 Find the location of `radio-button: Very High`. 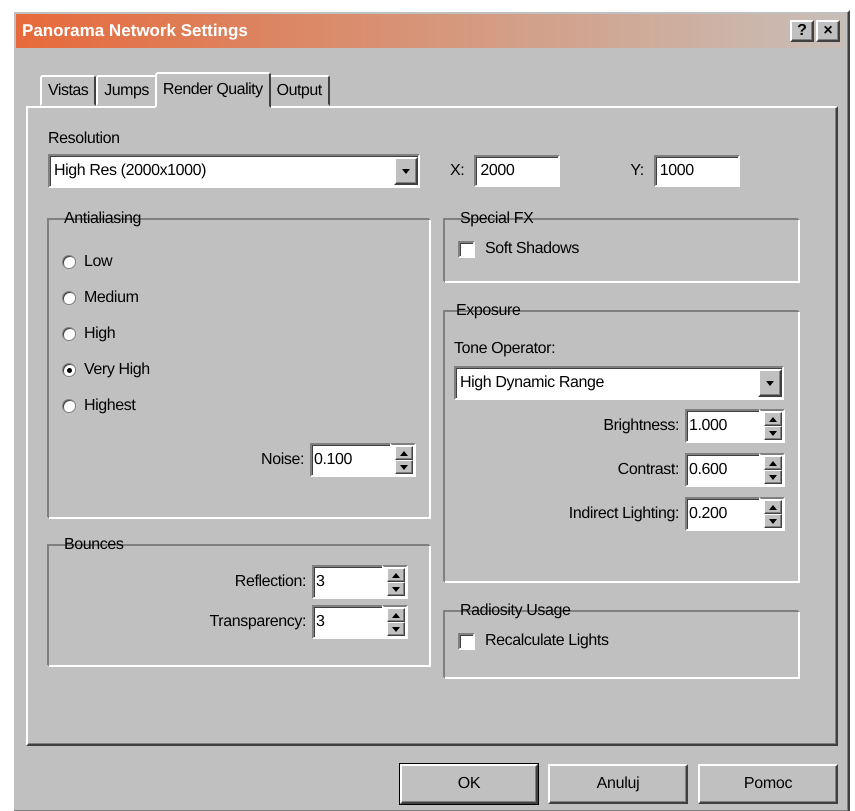

radio-button: Very High is located at coordinates (239, 370).